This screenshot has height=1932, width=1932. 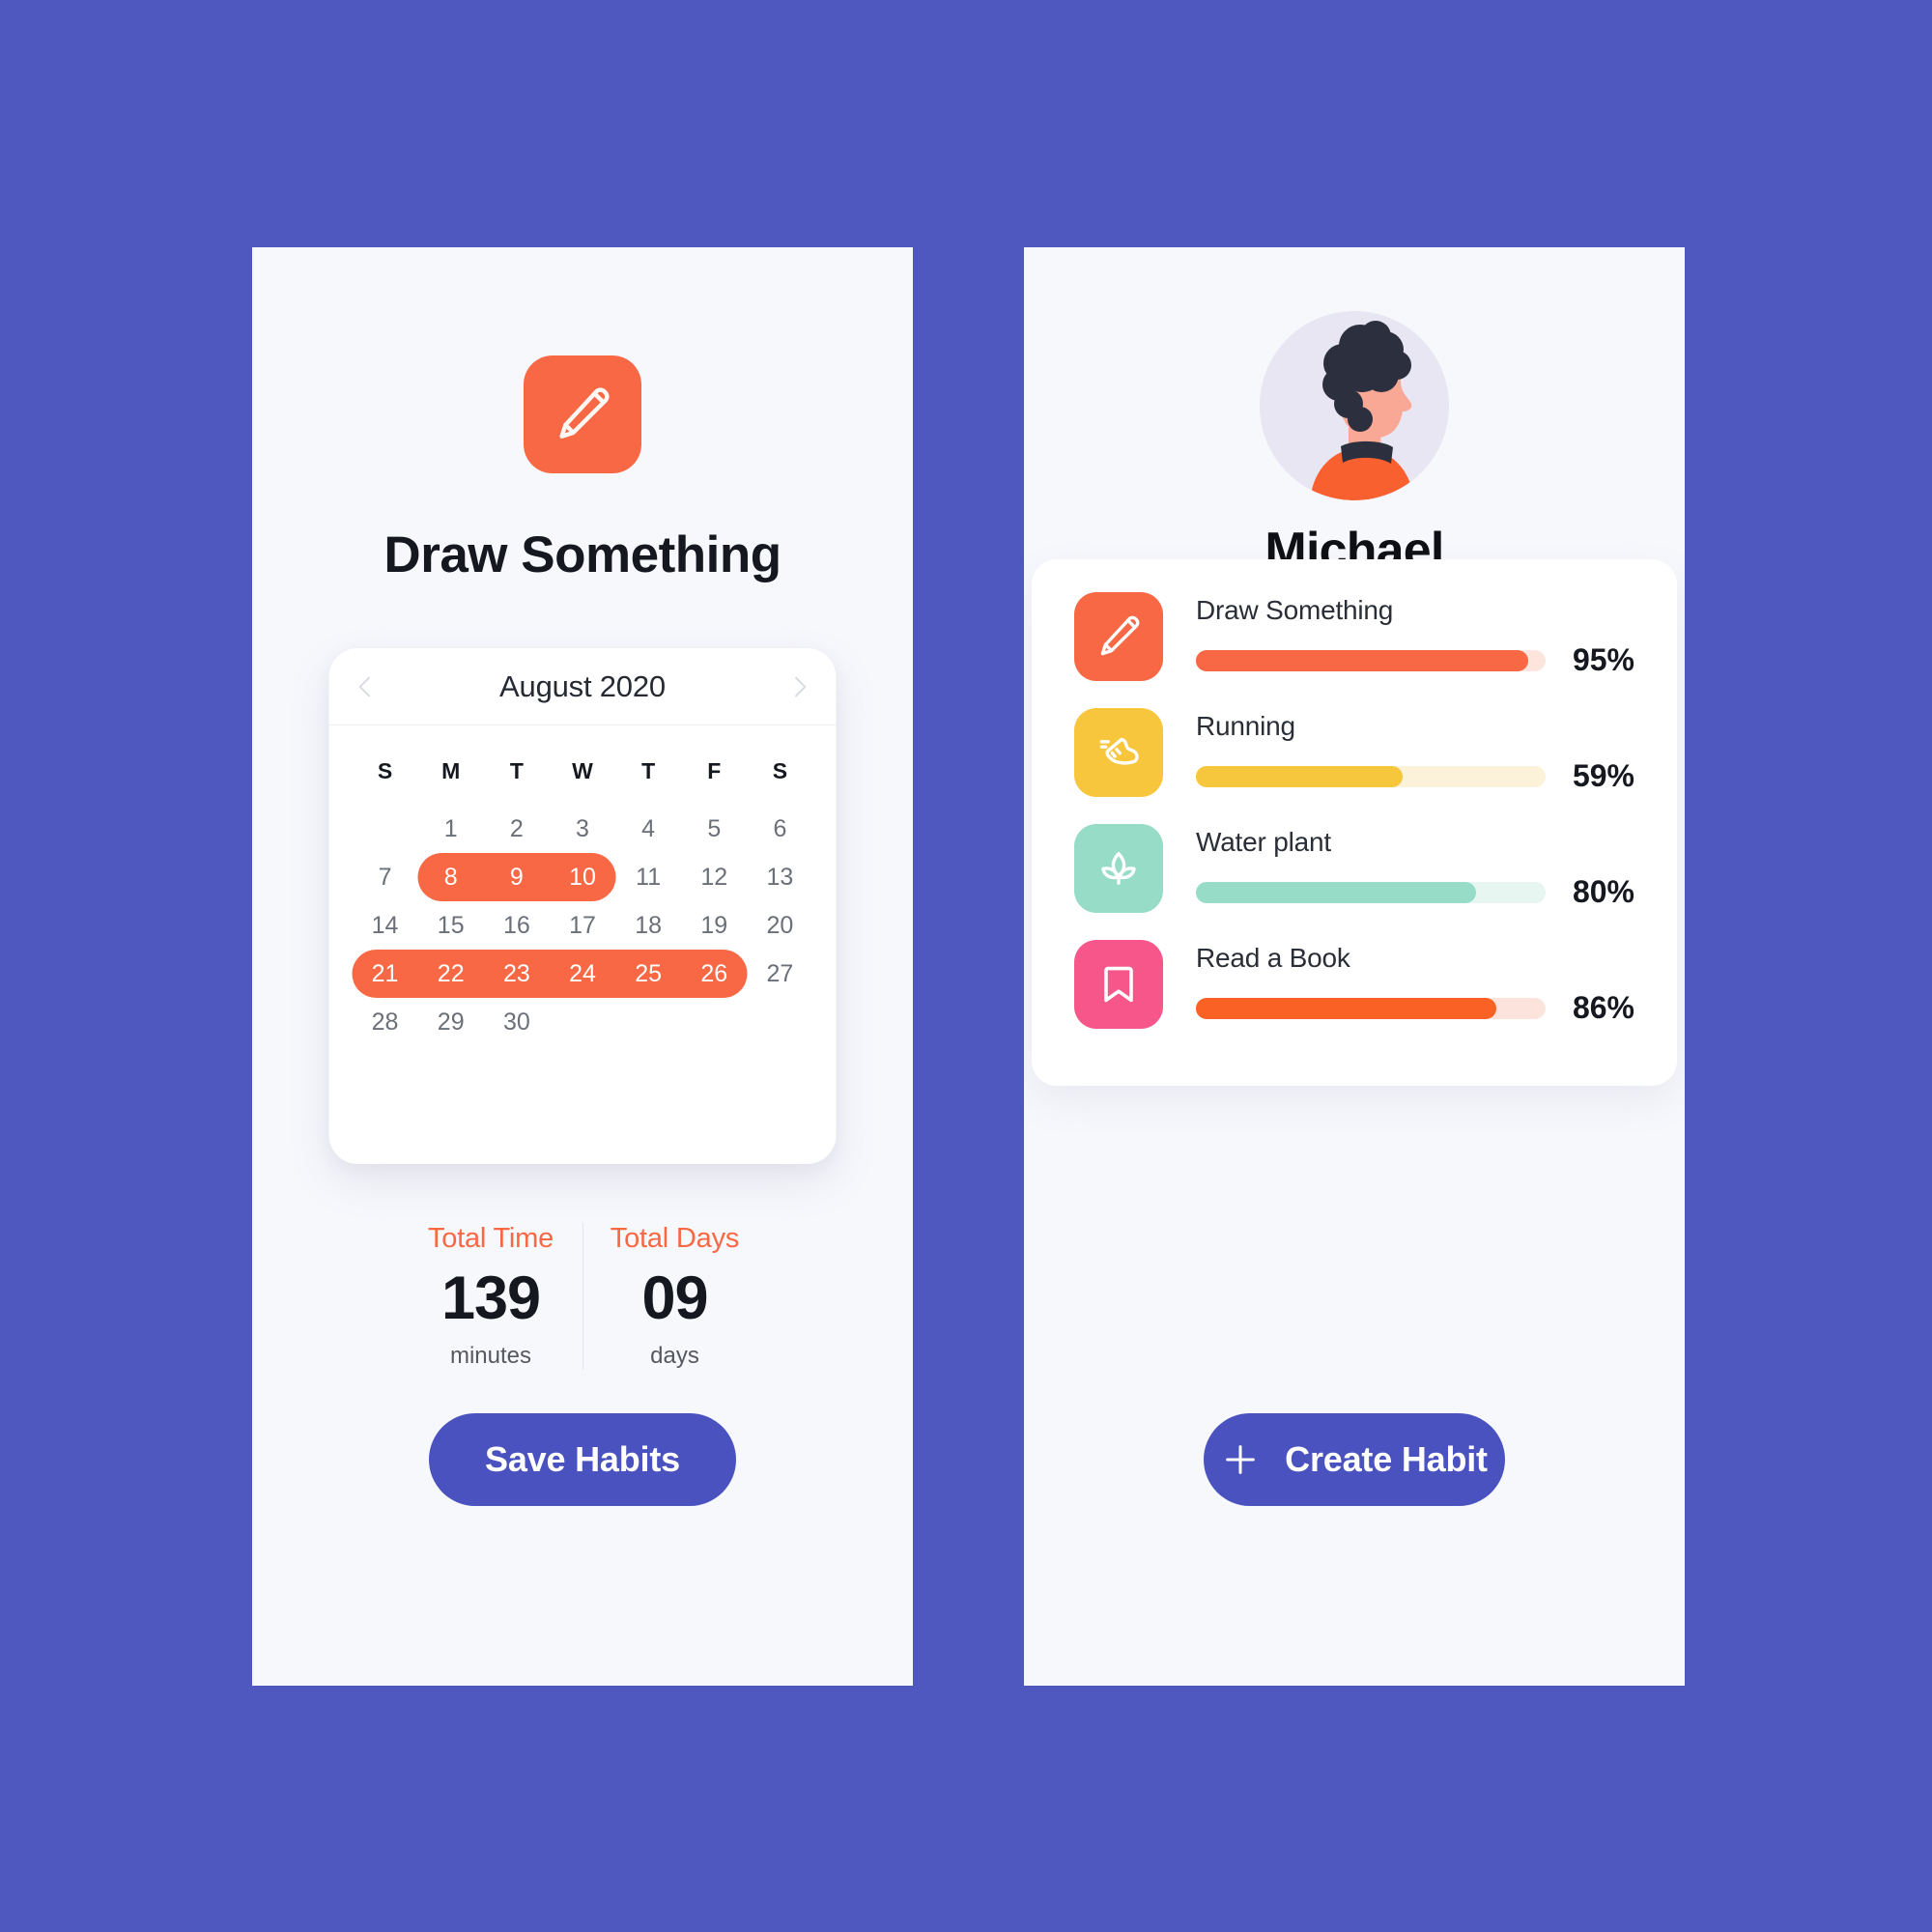 What do you see at coordinates (1245, 726) in the screenshot?
I see `habit-name: Running` at bounding box center [1245, 726].